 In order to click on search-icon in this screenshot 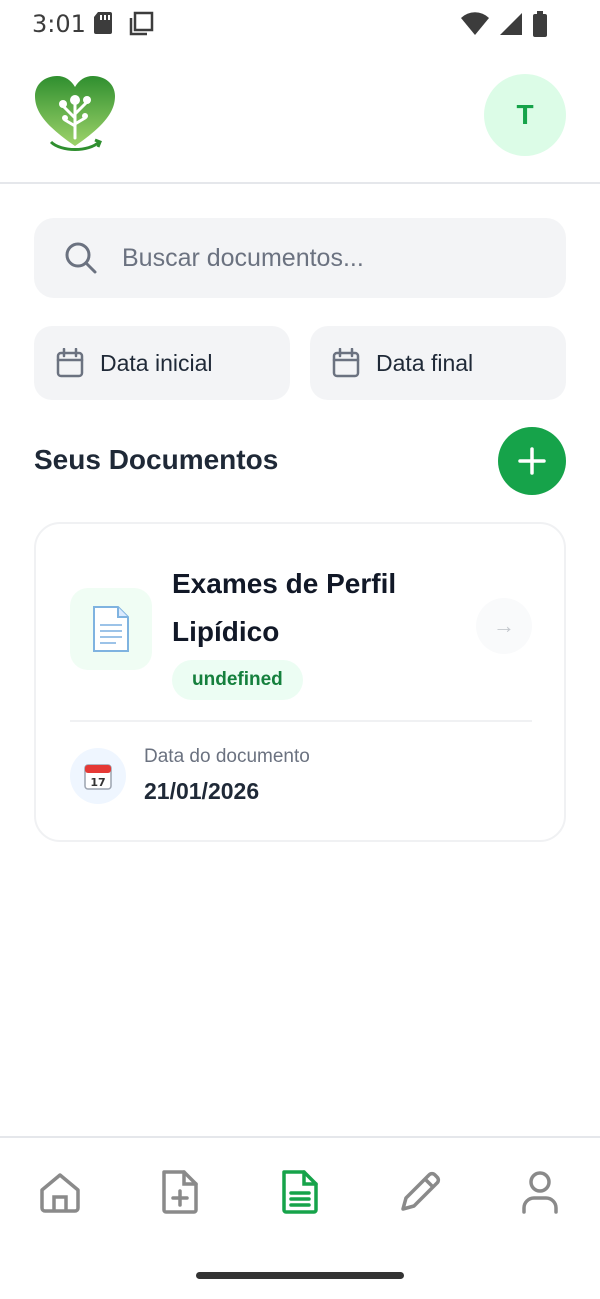, I will do `click(81, 258)`.